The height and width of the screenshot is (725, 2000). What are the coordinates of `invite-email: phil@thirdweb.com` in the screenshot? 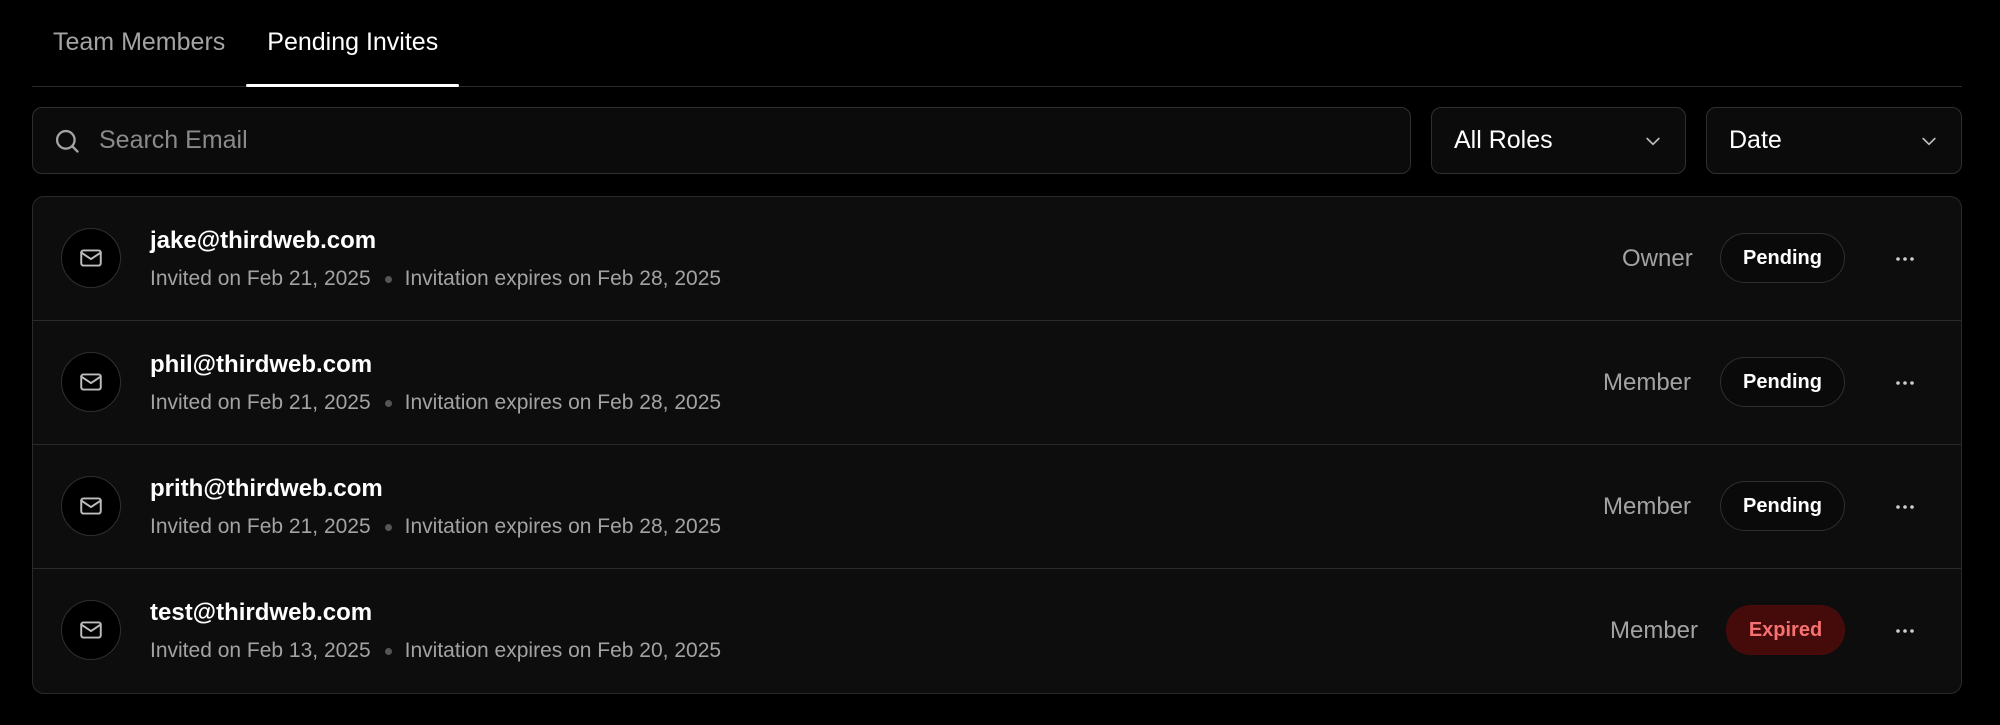 It's located at (261, 364).